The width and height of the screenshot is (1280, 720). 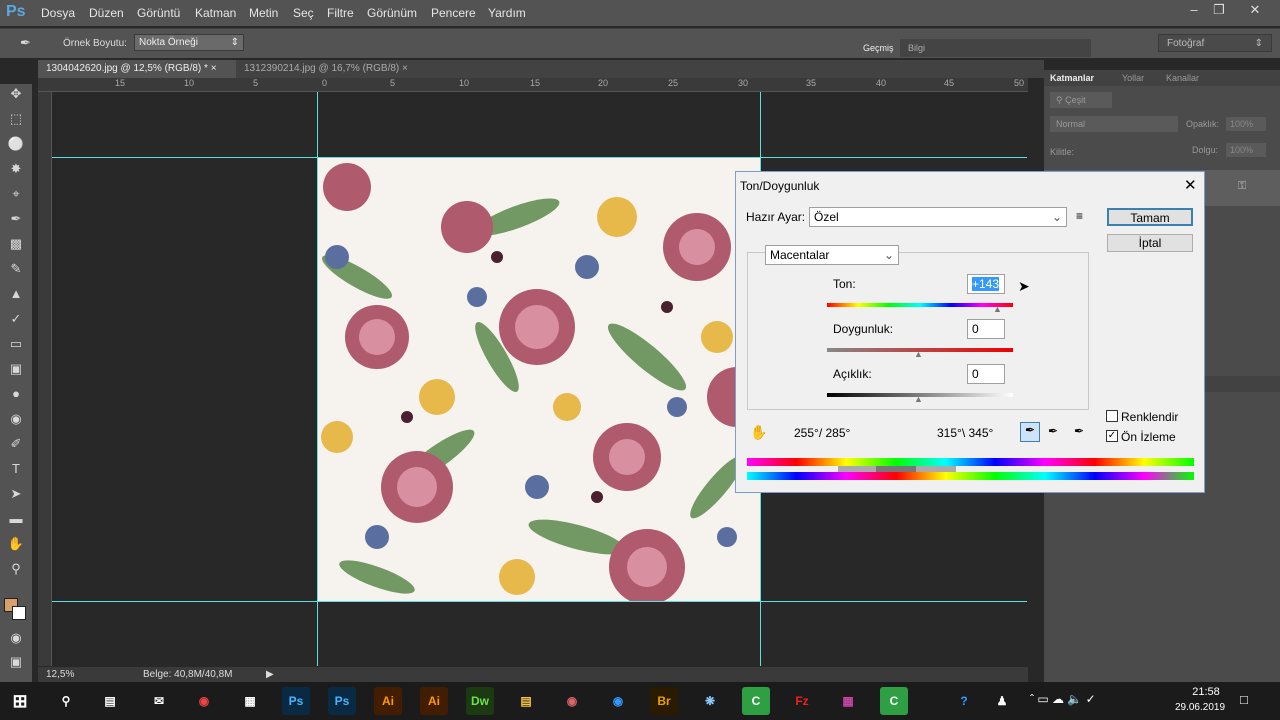 What do you see at coordinates (16, 663) in the screenshot?
I see `screen-mode-icon: ▣` at bounding box center [16, 663].